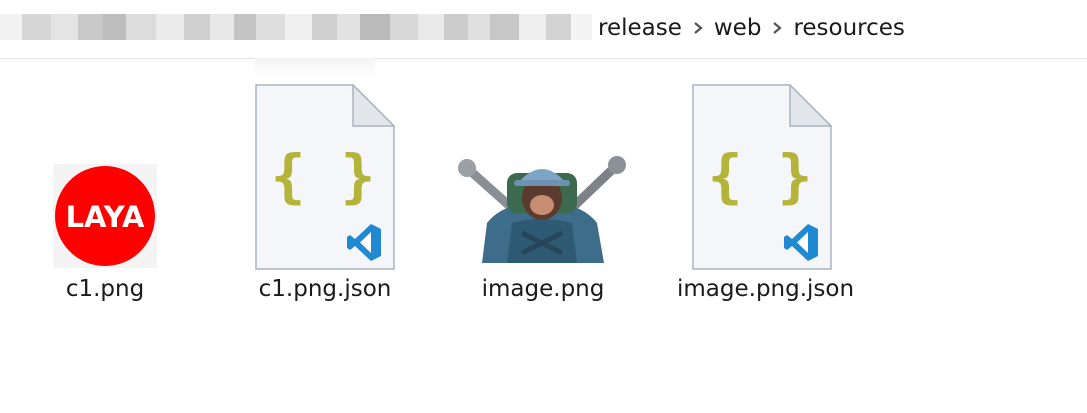  I want to click on address-bar: release web resources, so click(543, 29).